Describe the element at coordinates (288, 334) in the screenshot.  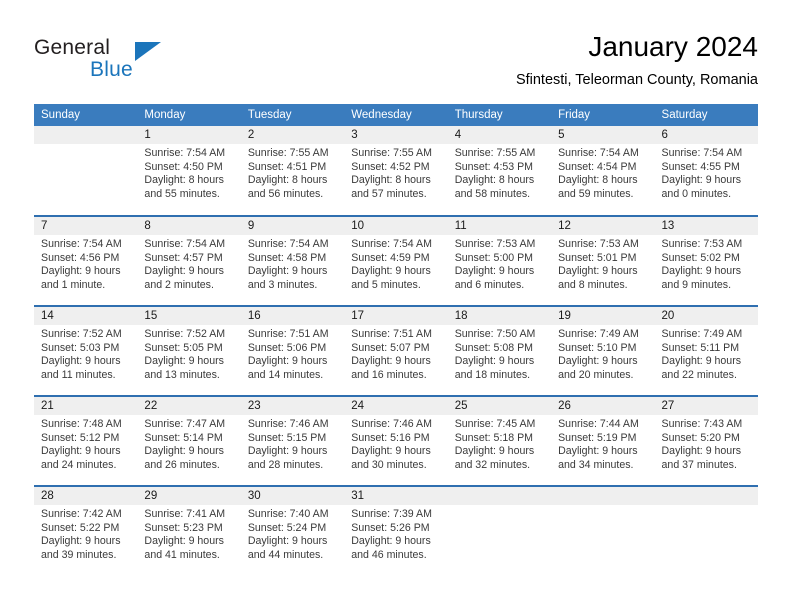
I see `sunrise-text: Sunrise: 7:51 AM` at that location.